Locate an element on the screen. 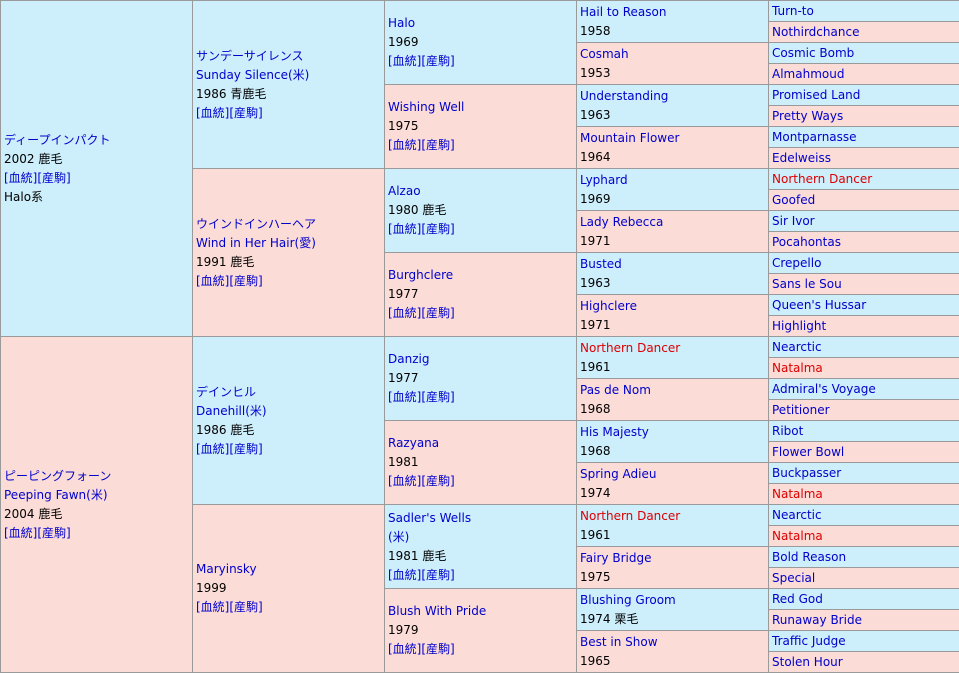  gen3-name-link: Razyana is located at coordinates (482, 443).